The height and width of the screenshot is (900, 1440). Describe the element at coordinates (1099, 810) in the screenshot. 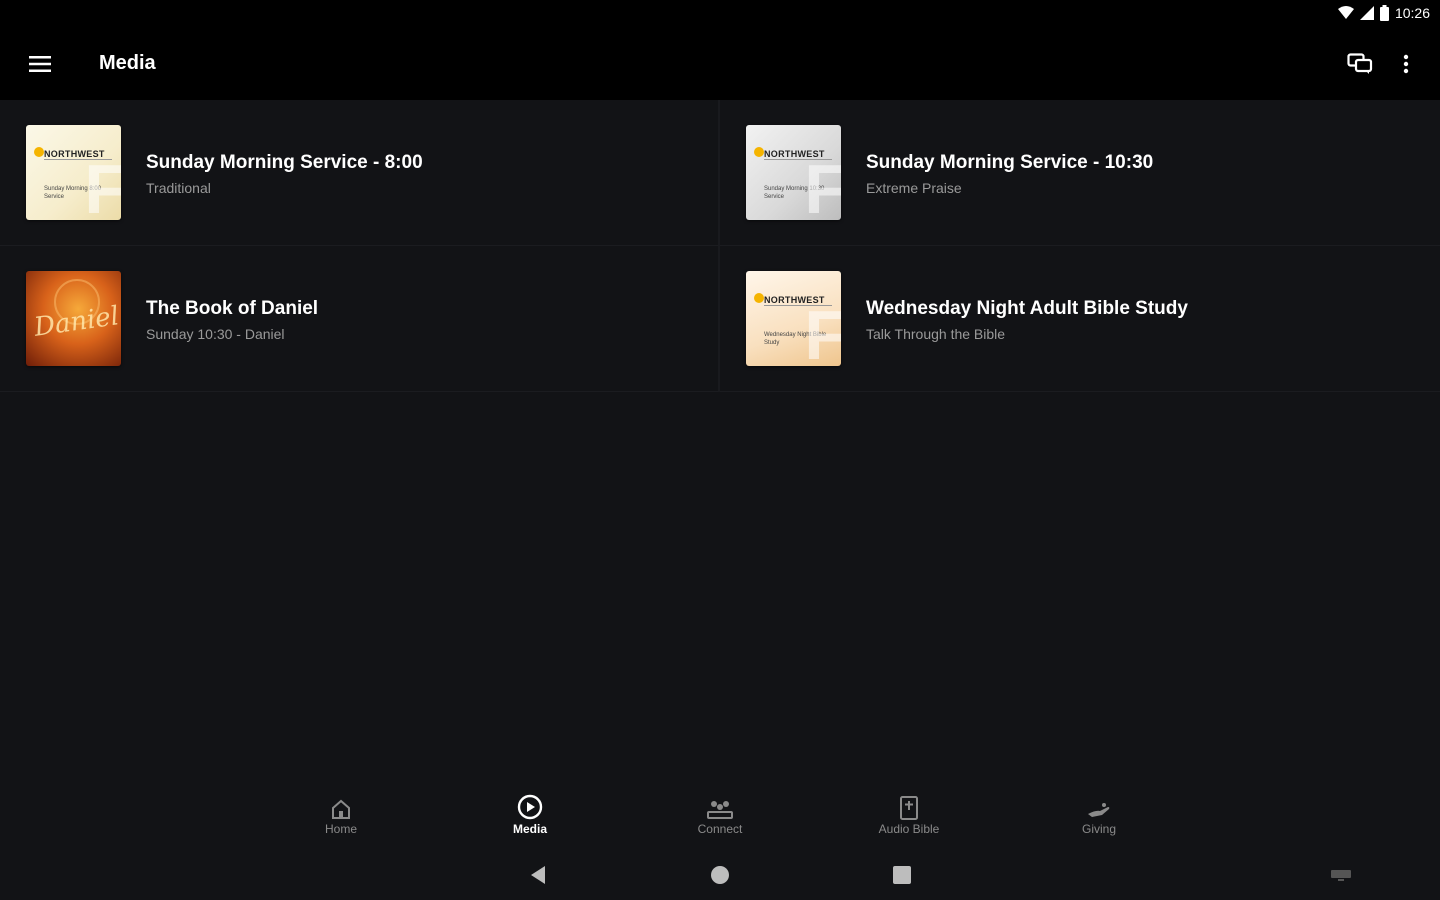

I see `giving-hand-icon` at that location.